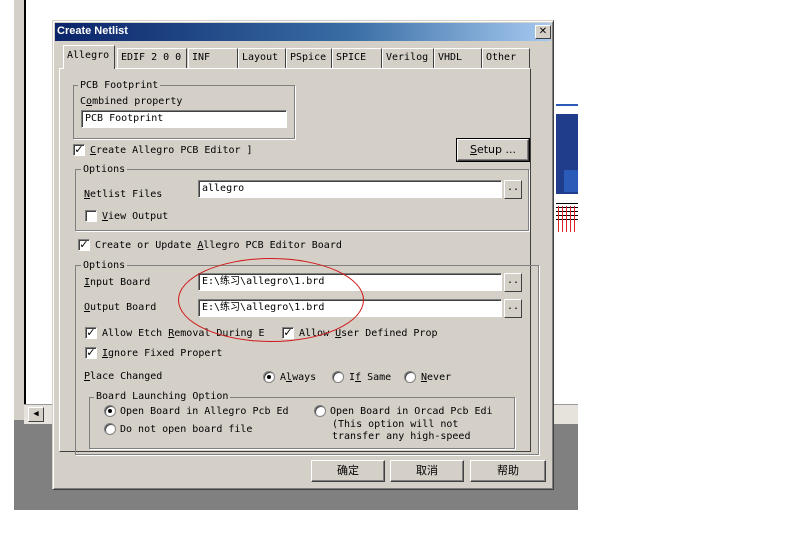 The width and height of the screenshot is (788, 545). Describe the element at coordinates (395, 424) in the screenshot. I see `orcad-note-line1: (This option will not` at that location.